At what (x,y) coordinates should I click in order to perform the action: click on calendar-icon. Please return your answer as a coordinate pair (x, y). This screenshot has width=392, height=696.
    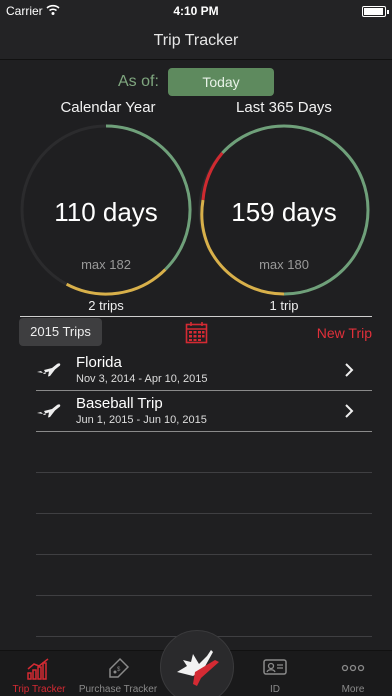
    Looking at the image, I should click on (196, 332).